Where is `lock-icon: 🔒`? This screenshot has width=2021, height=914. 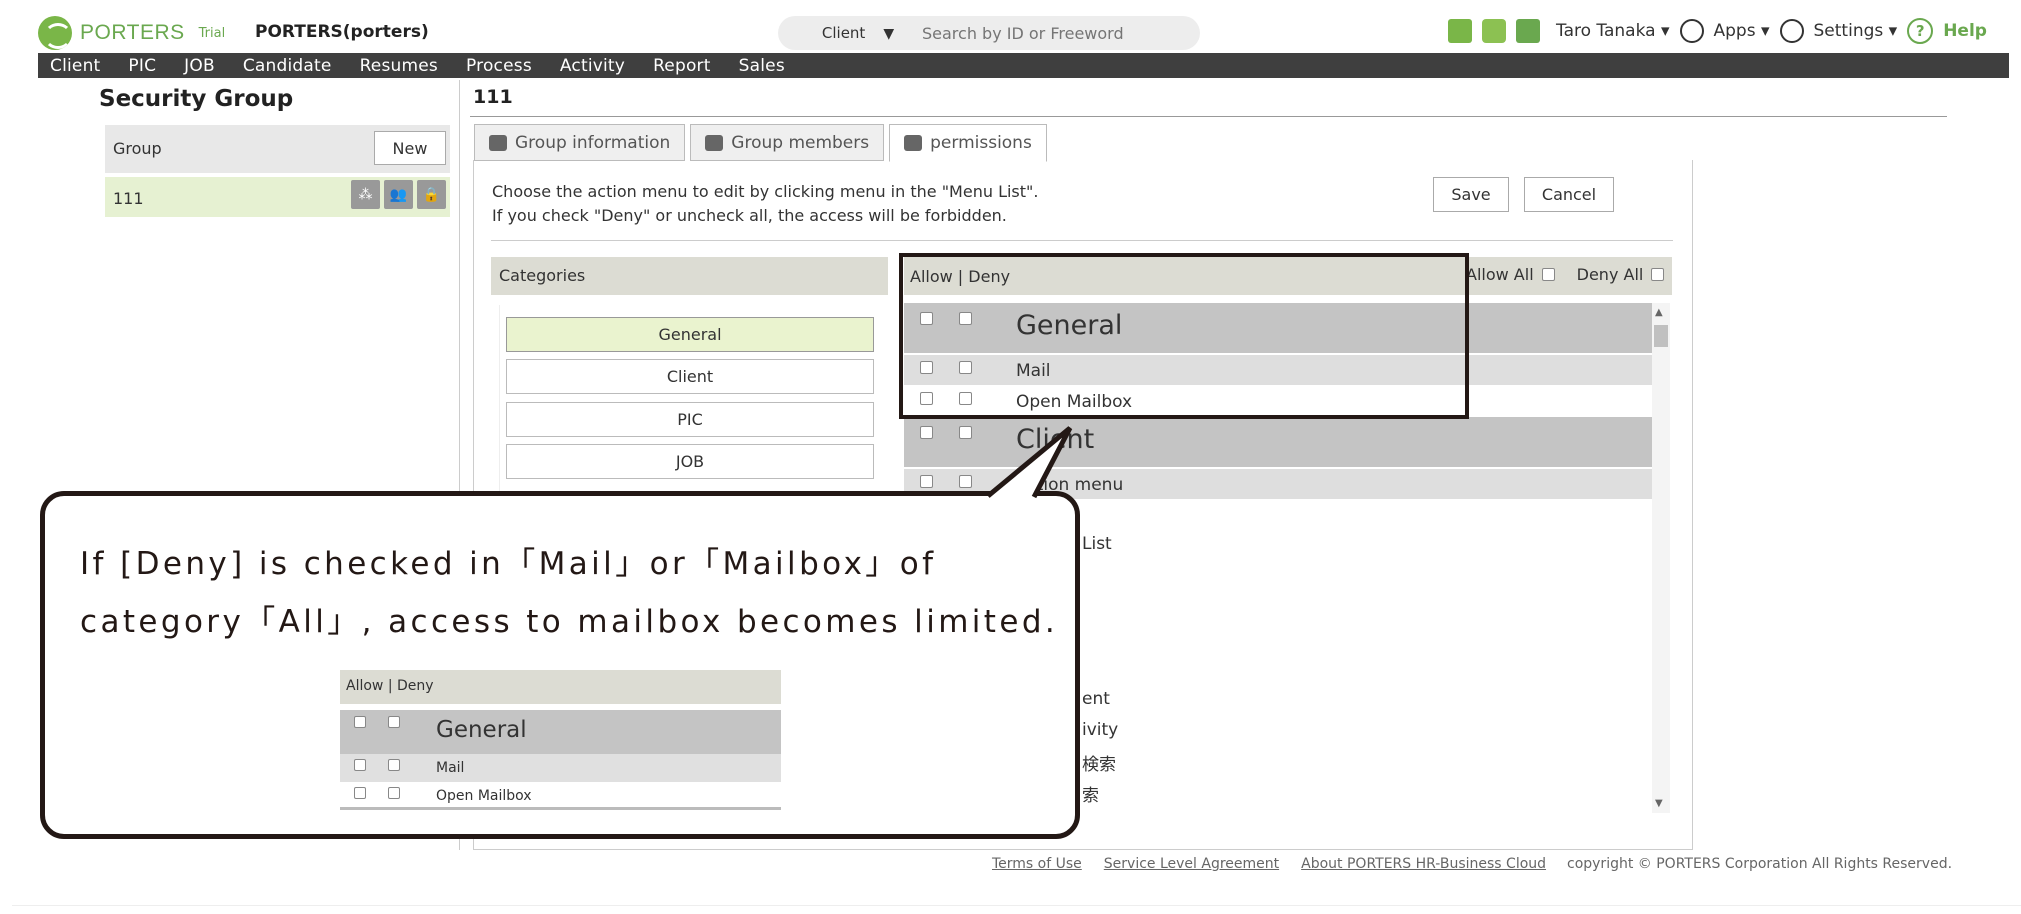
lock-icon: 🔒 is located at coordinates (431, 194).